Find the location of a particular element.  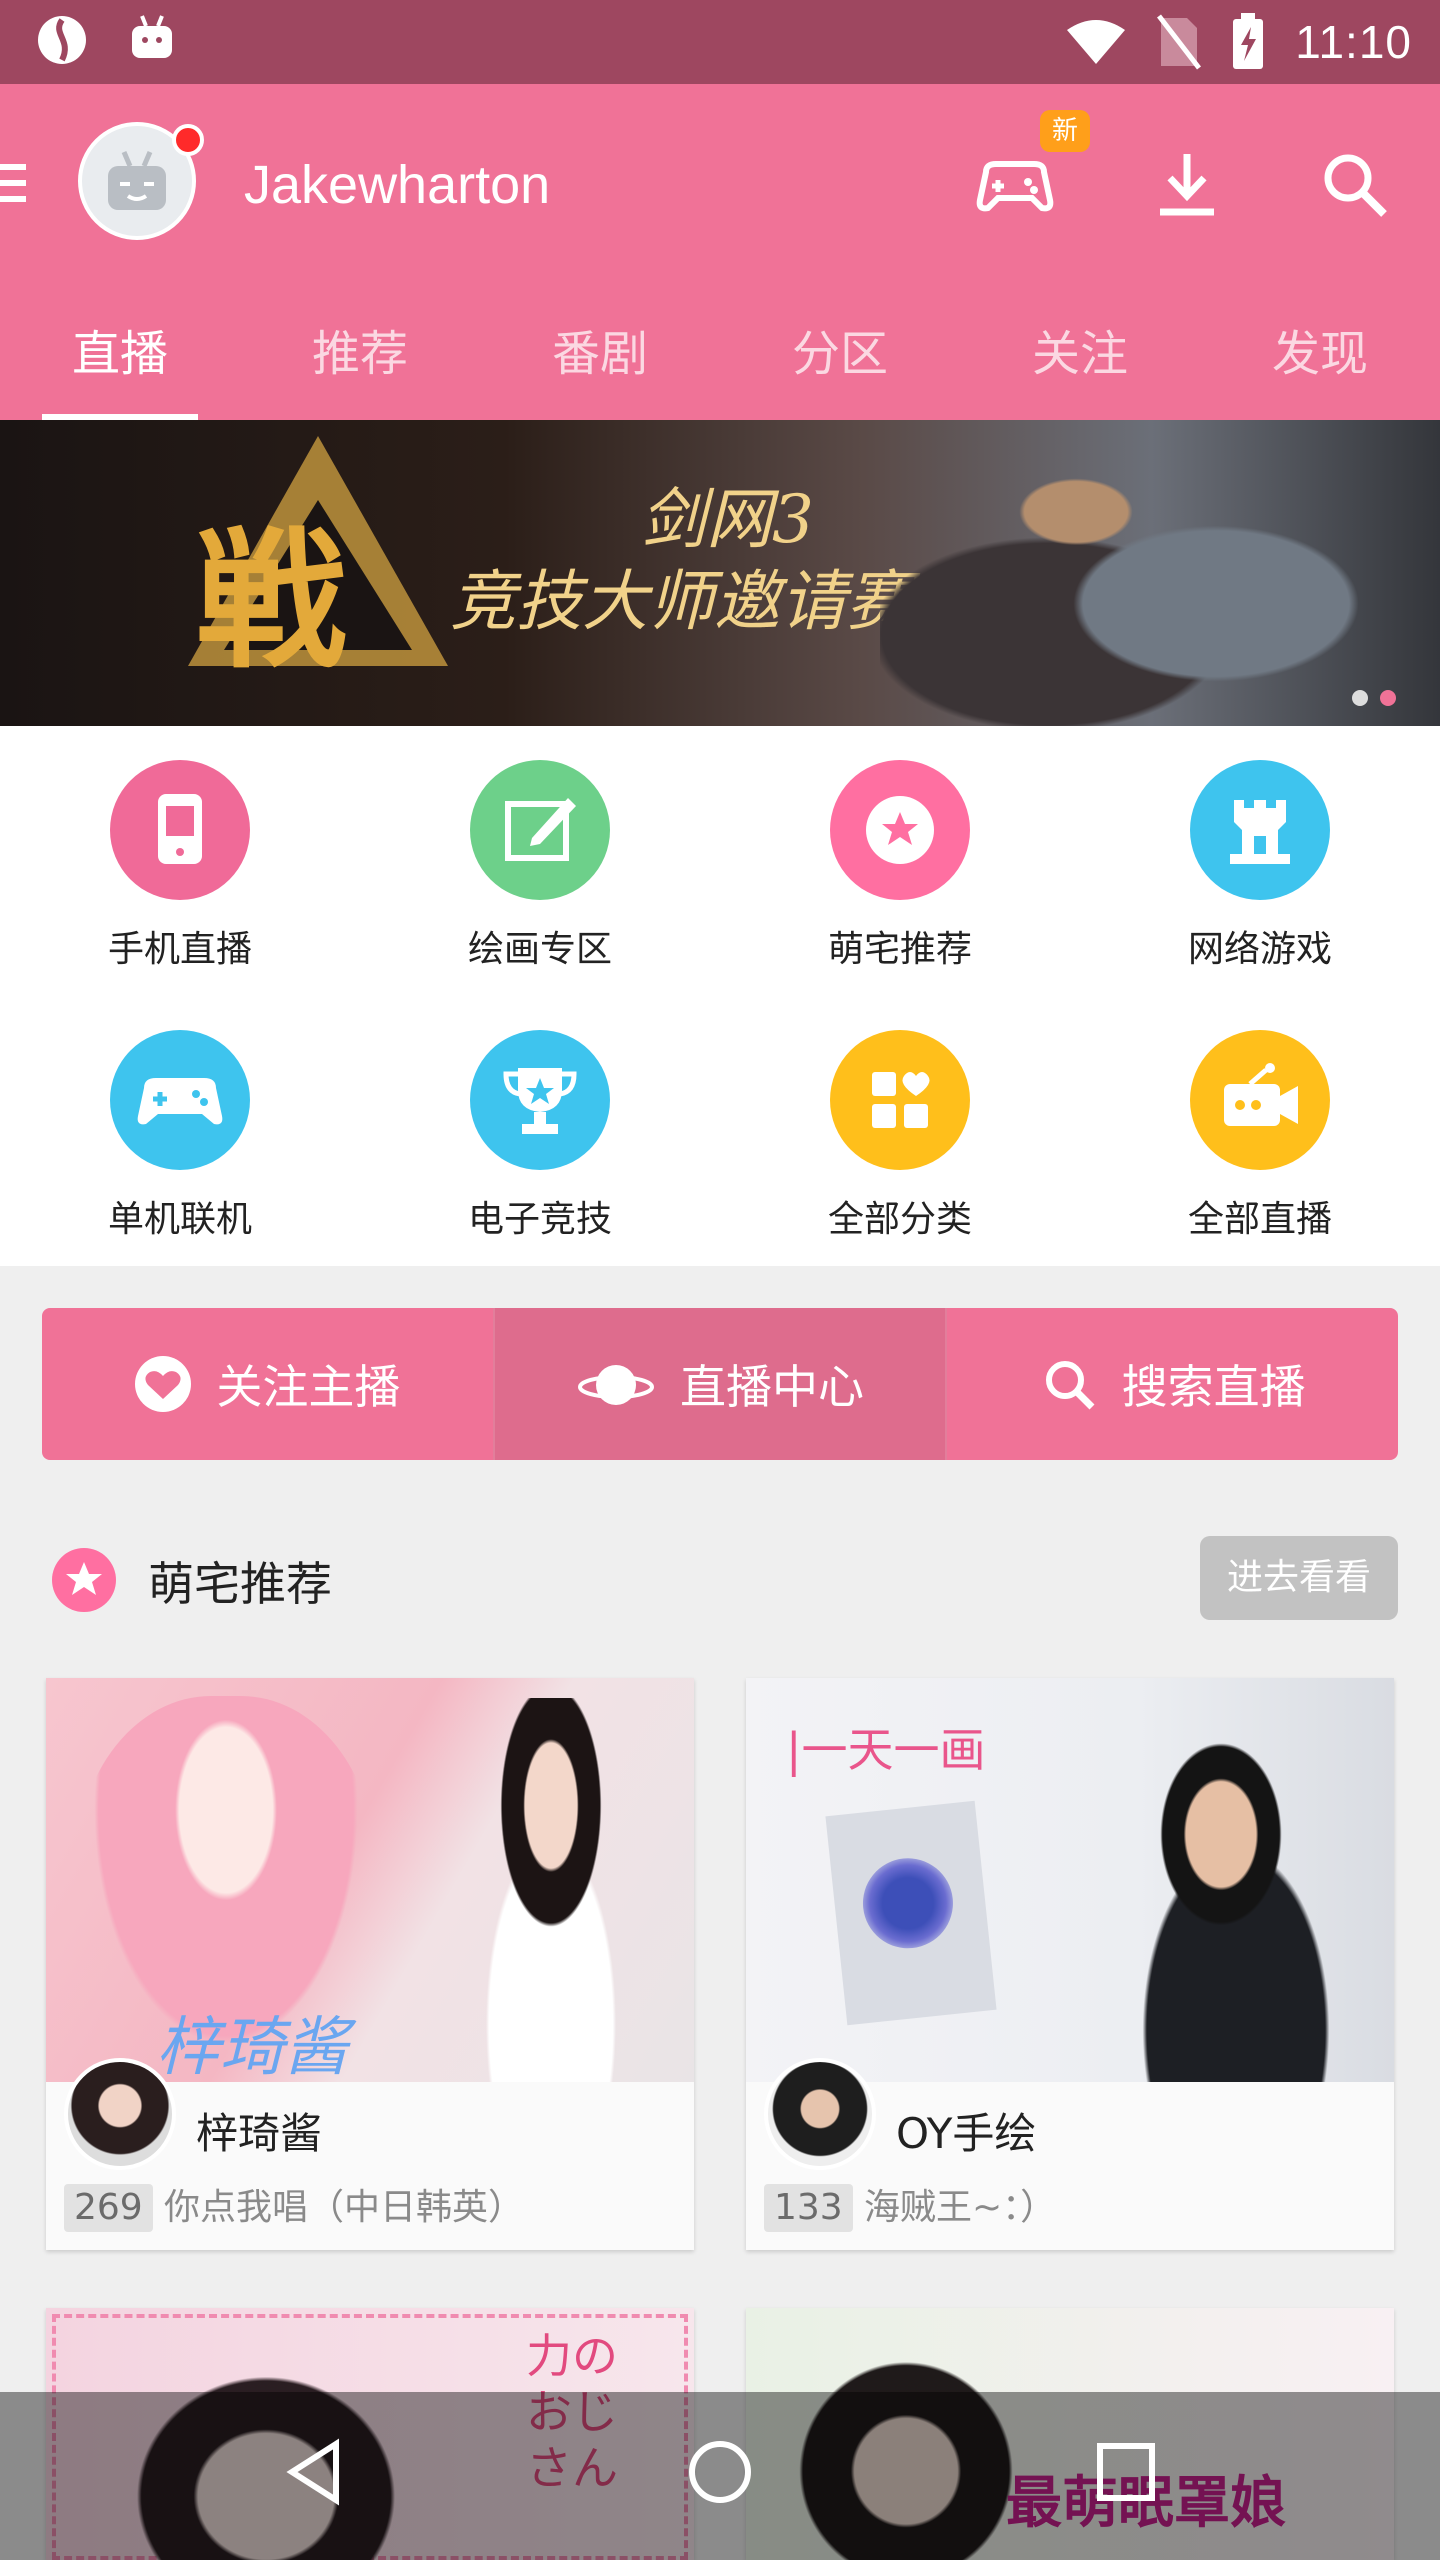

pager-dot-active is located at coordinates (1388, 698).